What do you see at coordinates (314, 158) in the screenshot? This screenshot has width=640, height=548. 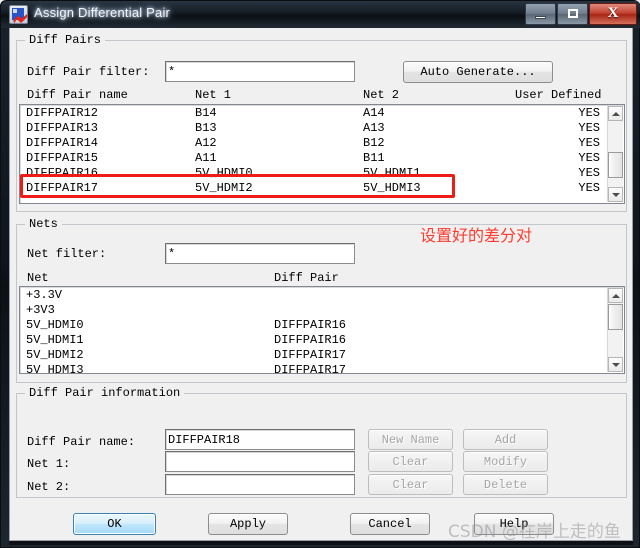 I see `table-row: DIFFPAIR15 A11 B11 YES` at bounding box center [314, 158].